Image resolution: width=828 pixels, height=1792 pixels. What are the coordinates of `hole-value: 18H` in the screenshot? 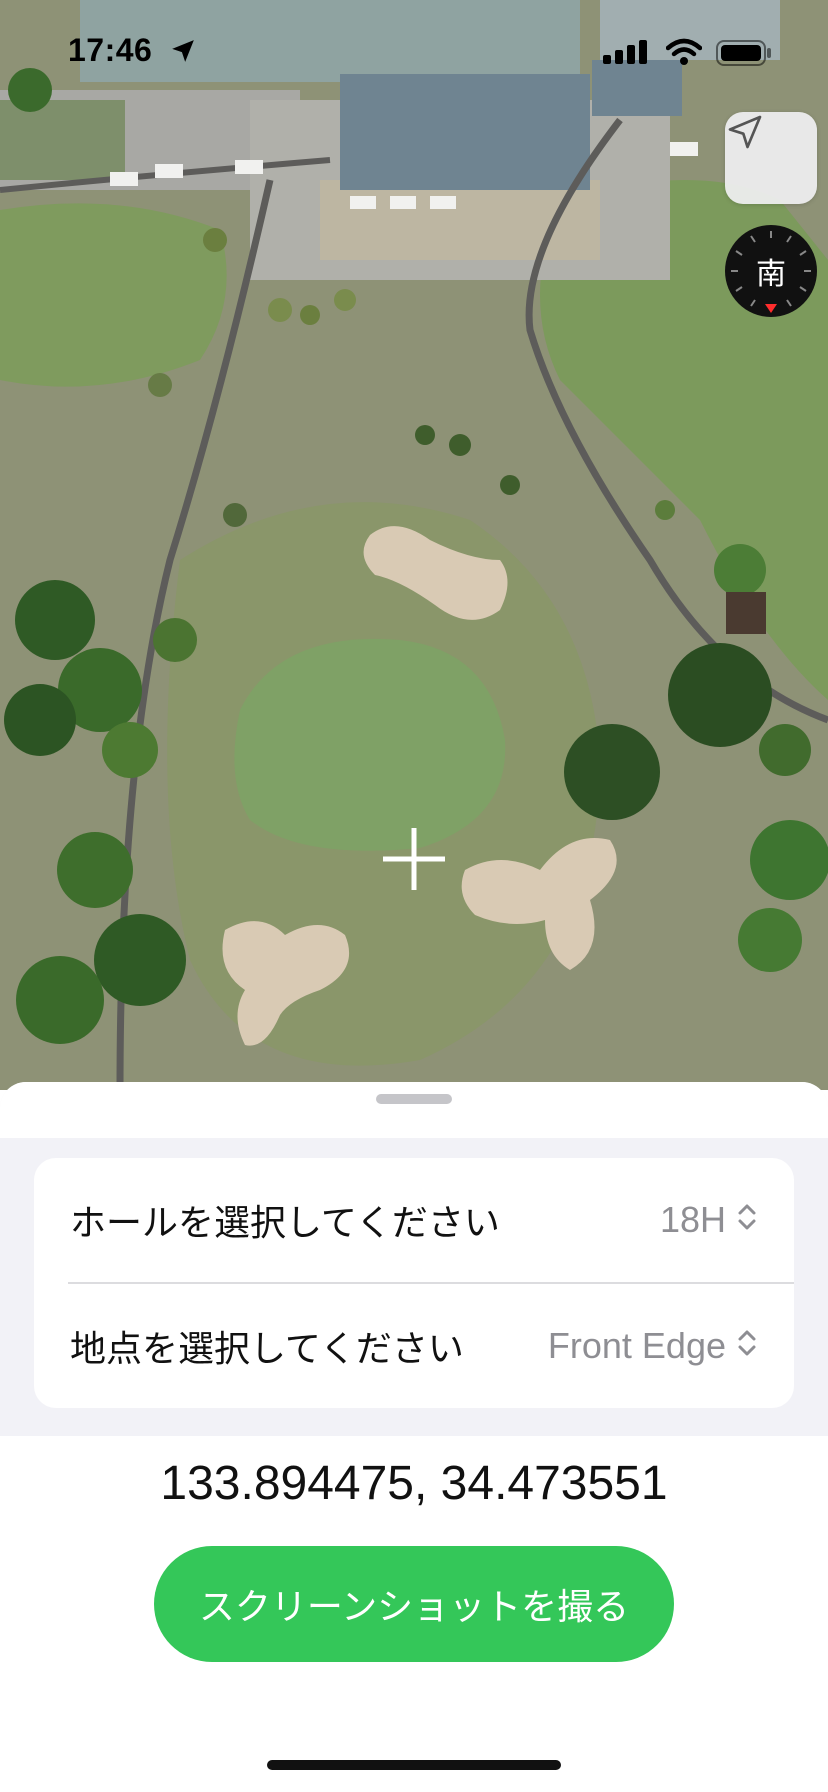 It's located at (692, 1219).